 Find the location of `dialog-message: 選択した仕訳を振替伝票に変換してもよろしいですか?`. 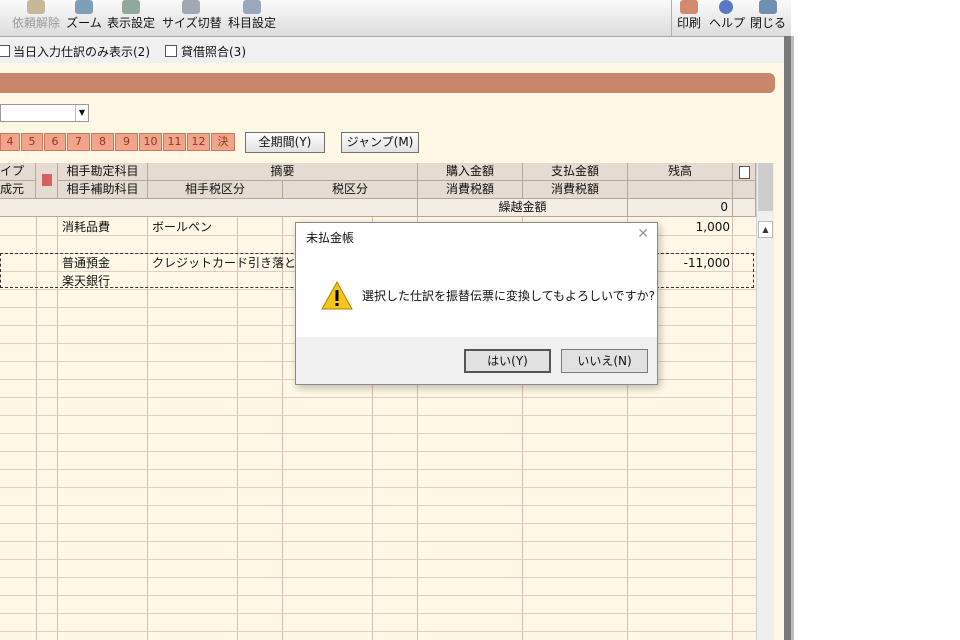

dialog-message: 選択した仕訳を振替伝票に変換してもよろしいですか? is located at coordinates (509, 296).